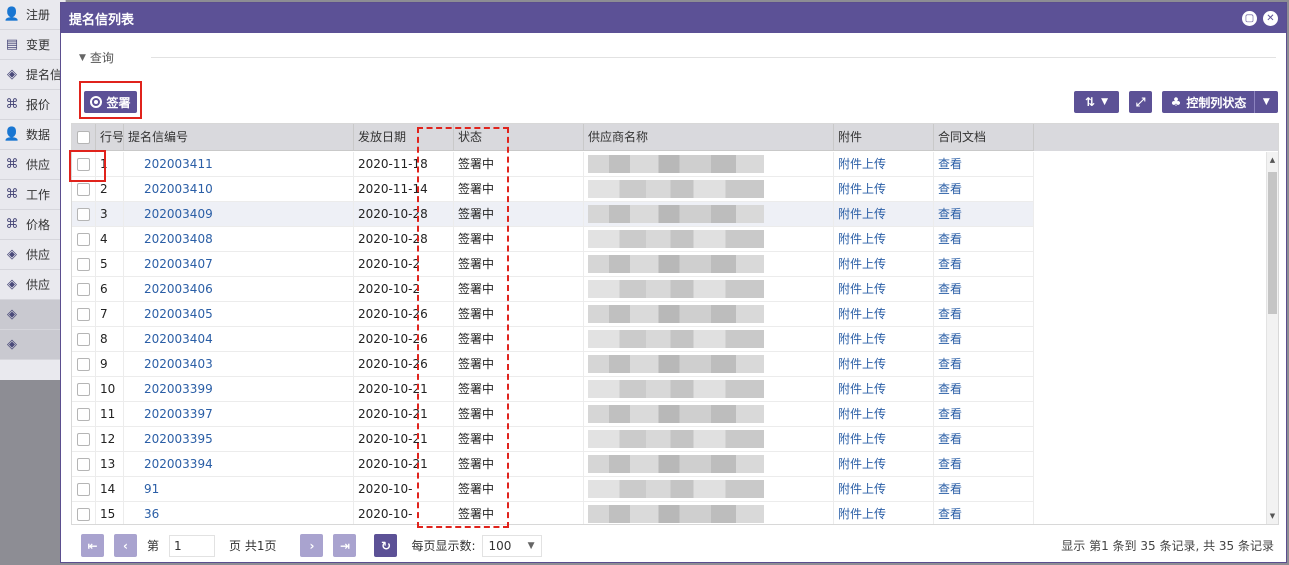 The height and width of the screenshot is (565, 1289). What do you see at coordinates (239, 214) in the screenshot?
I see `letter-code-link: 202003409` at bounding box center [239, 214].